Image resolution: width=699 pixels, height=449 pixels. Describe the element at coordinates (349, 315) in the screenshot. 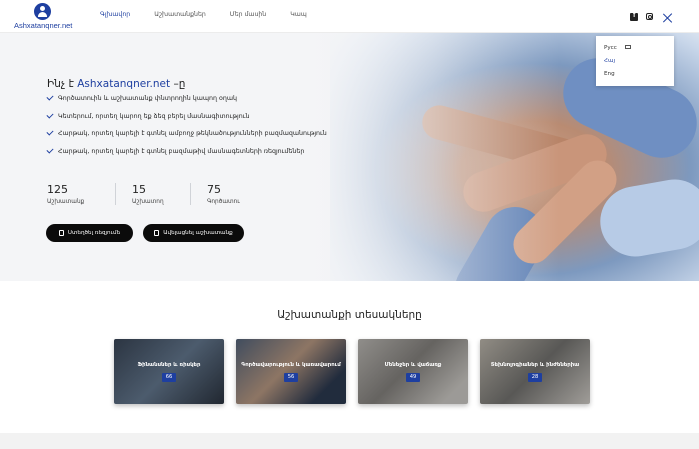

I see `section-title: Աշխատանքի տեսակները` at that location.